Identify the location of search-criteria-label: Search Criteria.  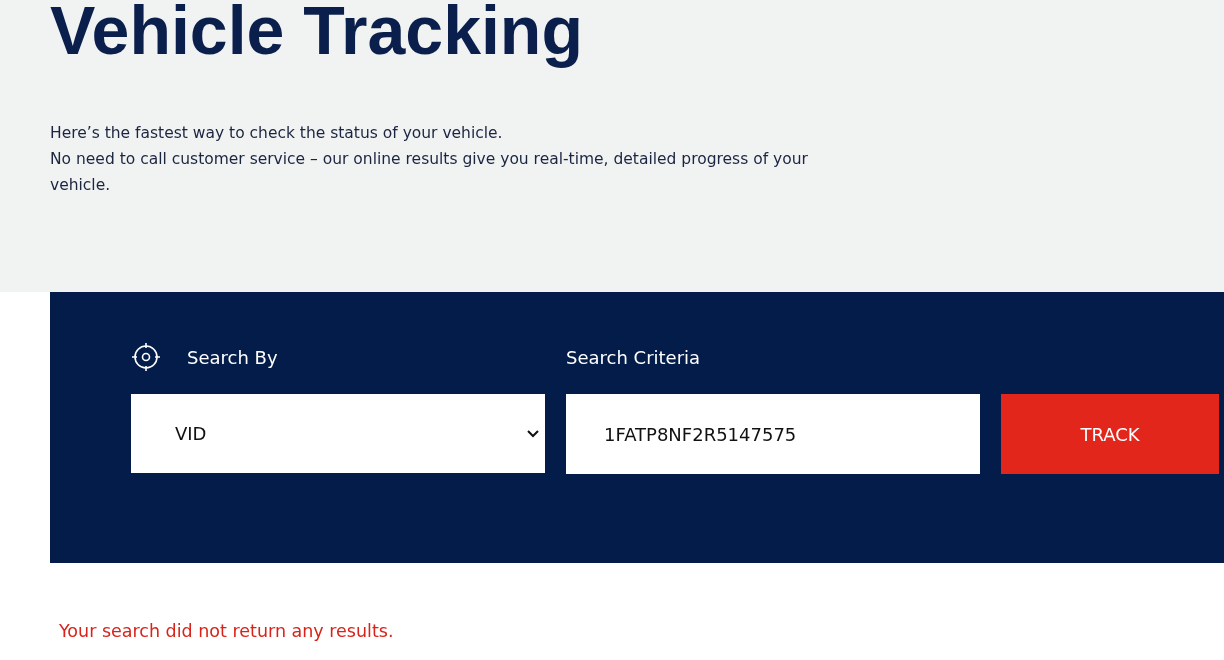
(633, 357).